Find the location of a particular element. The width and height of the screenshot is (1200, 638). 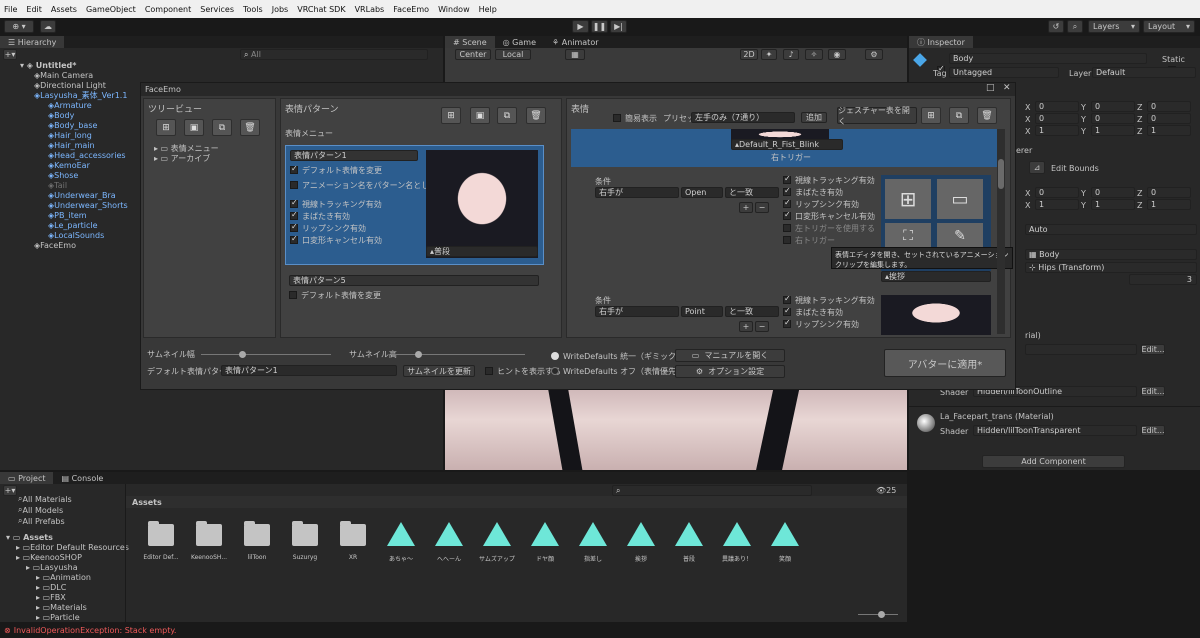

open-manual-button: ▭ マニュアルを開く is located at coordinates (730, 355).